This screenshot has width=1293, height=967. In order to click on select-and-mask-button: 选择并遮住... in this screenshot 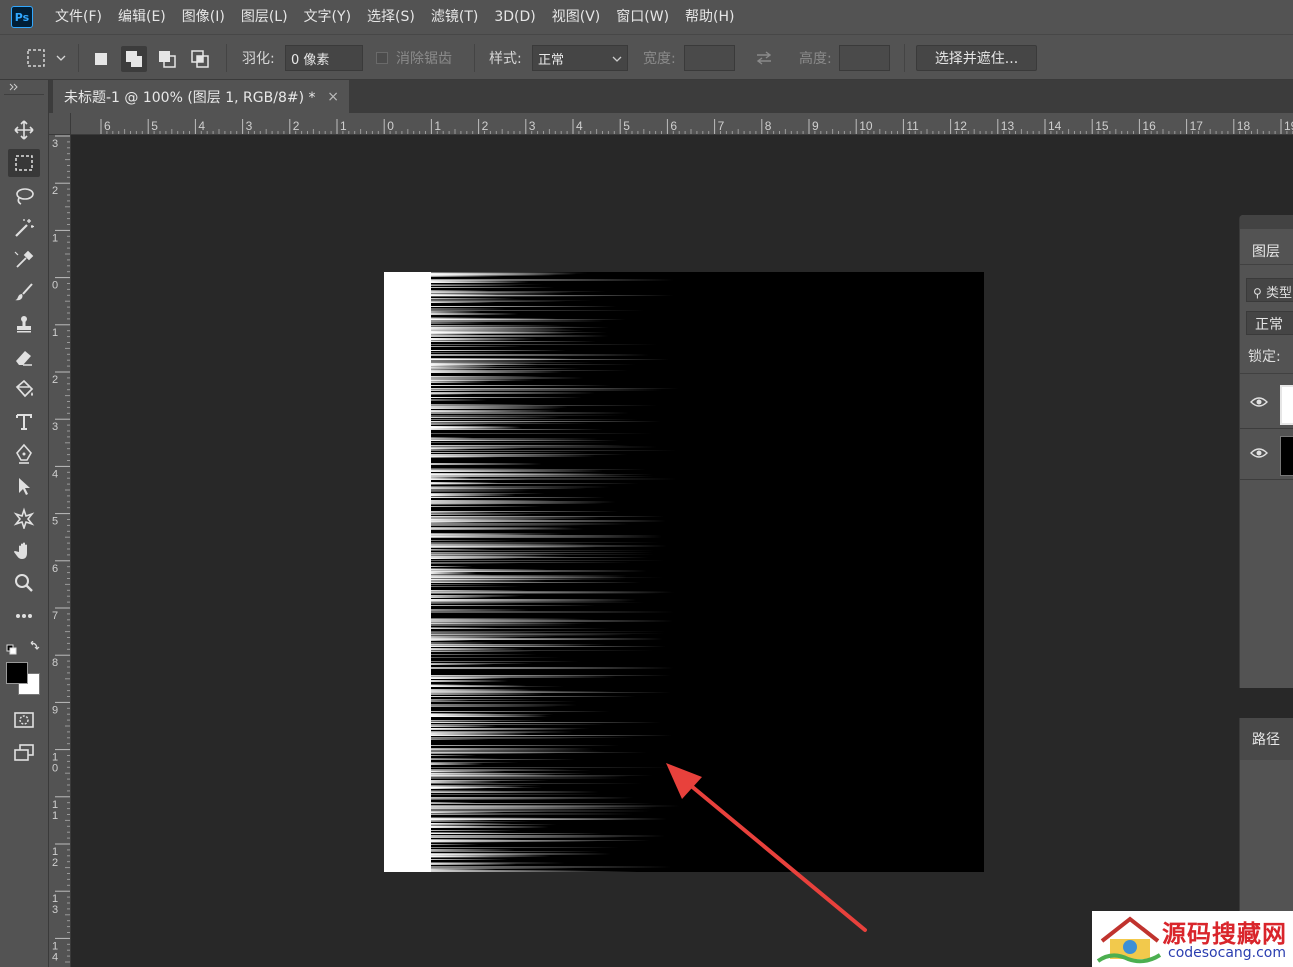, I will do `click(976, 58)`.